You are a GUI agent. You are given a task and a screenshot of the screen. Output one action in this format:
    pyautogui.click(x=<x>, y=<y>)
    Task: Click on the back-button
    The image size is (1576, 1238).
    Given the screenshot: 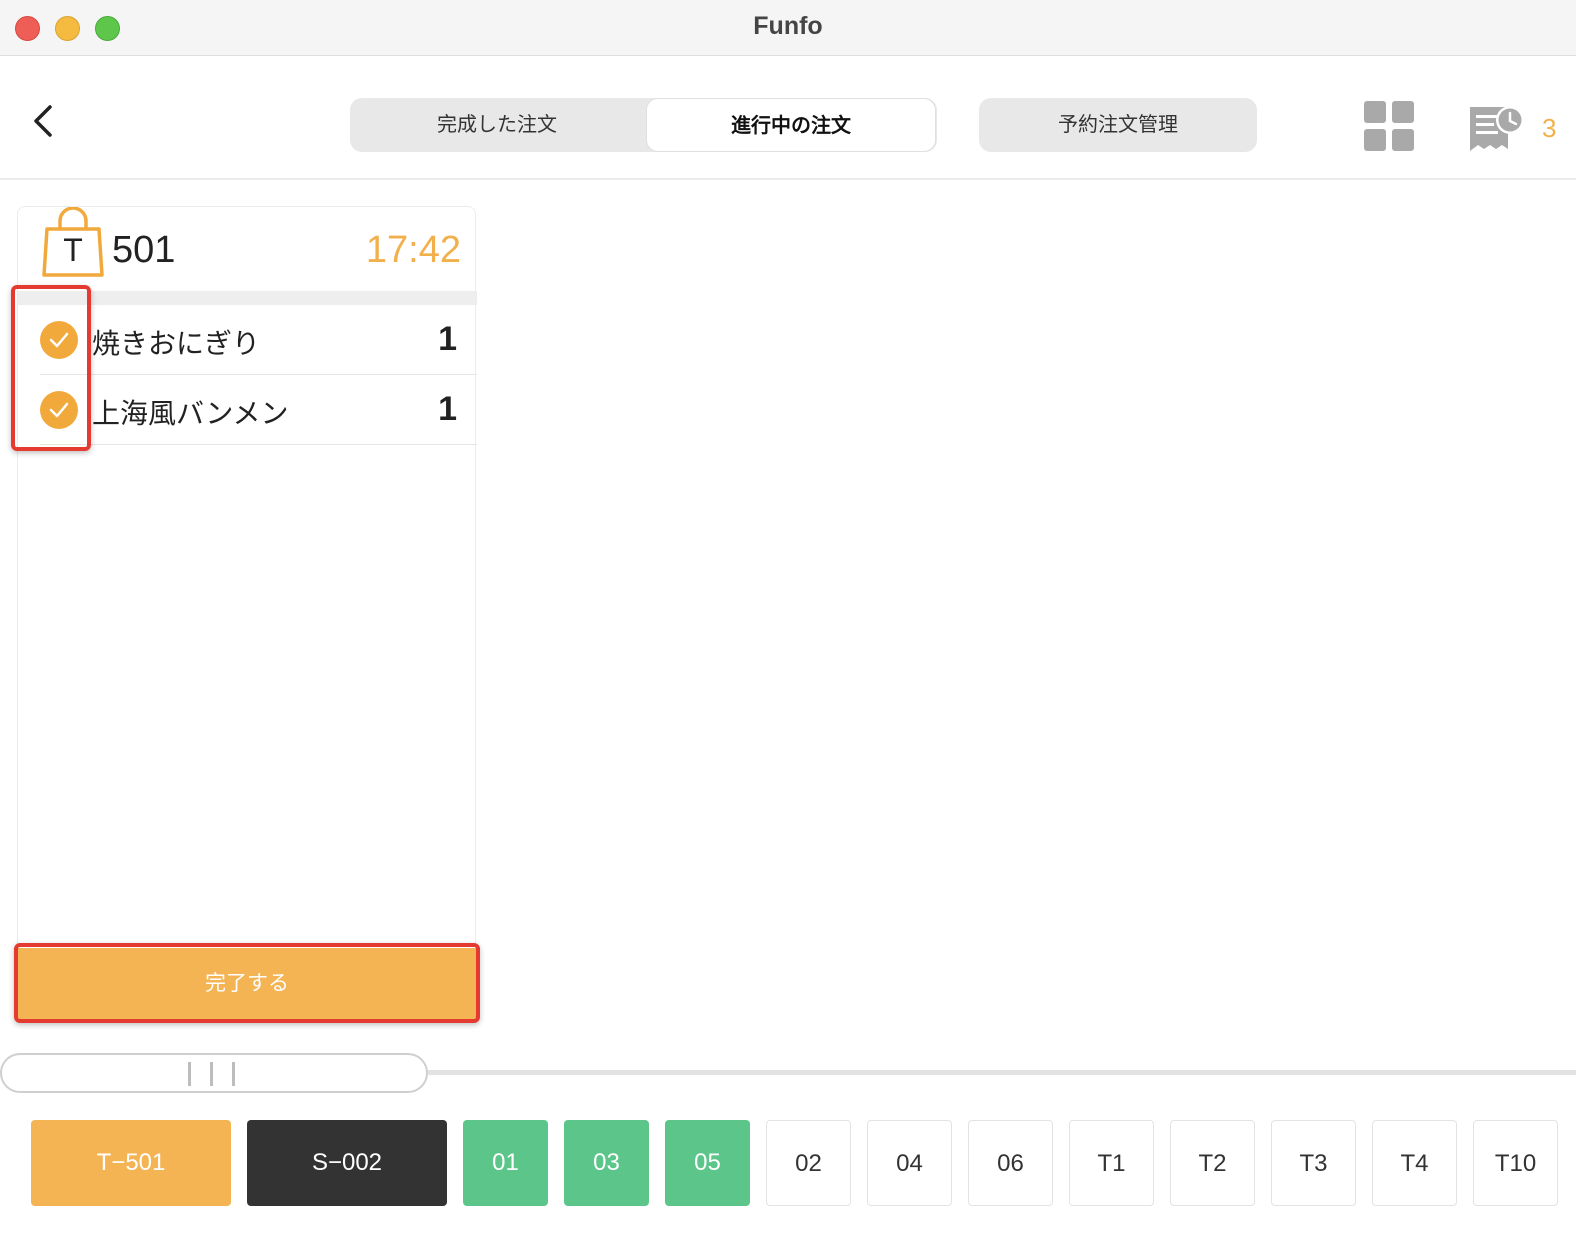 What is the action you would take?
    pyautogui.click(x=44, y=121)
    